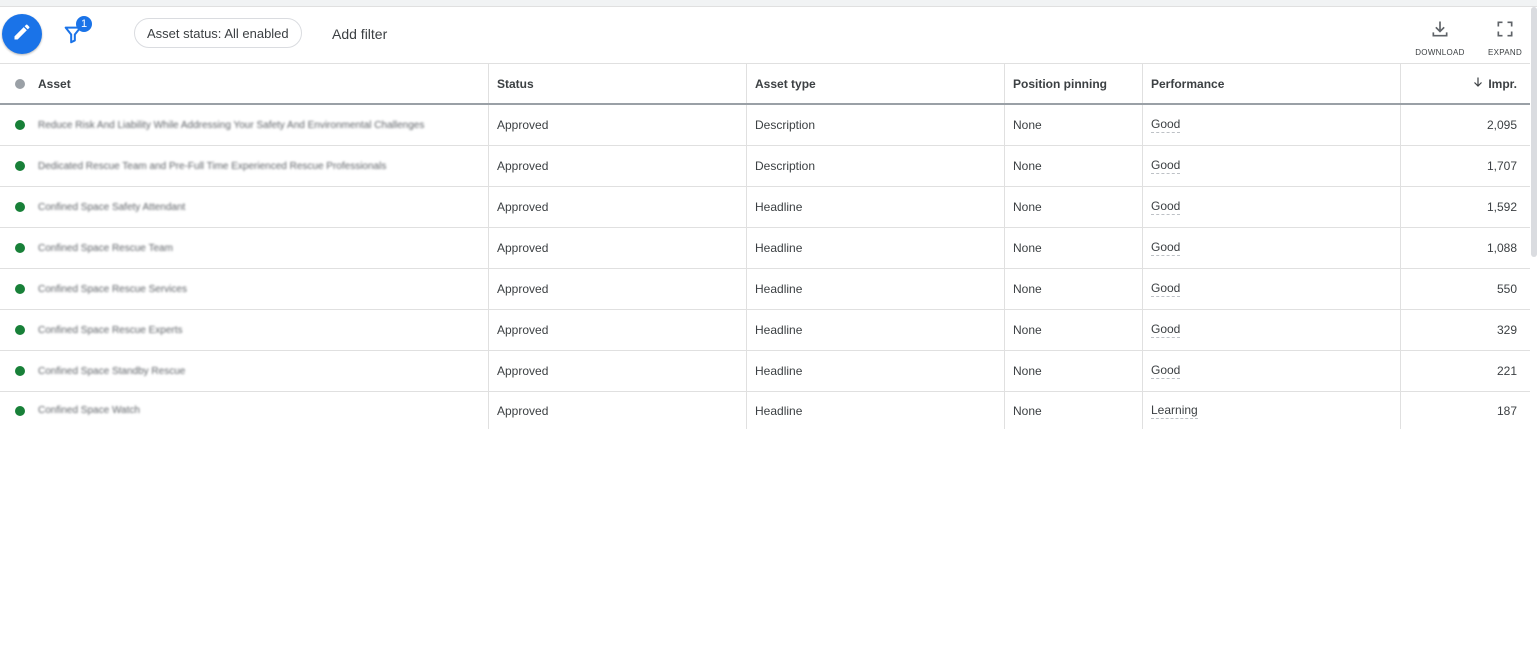 Image resolution: width=1537 pixels, height=648 pixels. What do you see at coordinates (244, 410) in the screenshot?
I see `asset-cell: Confined Space Watch` at bounding box center [244, 410].